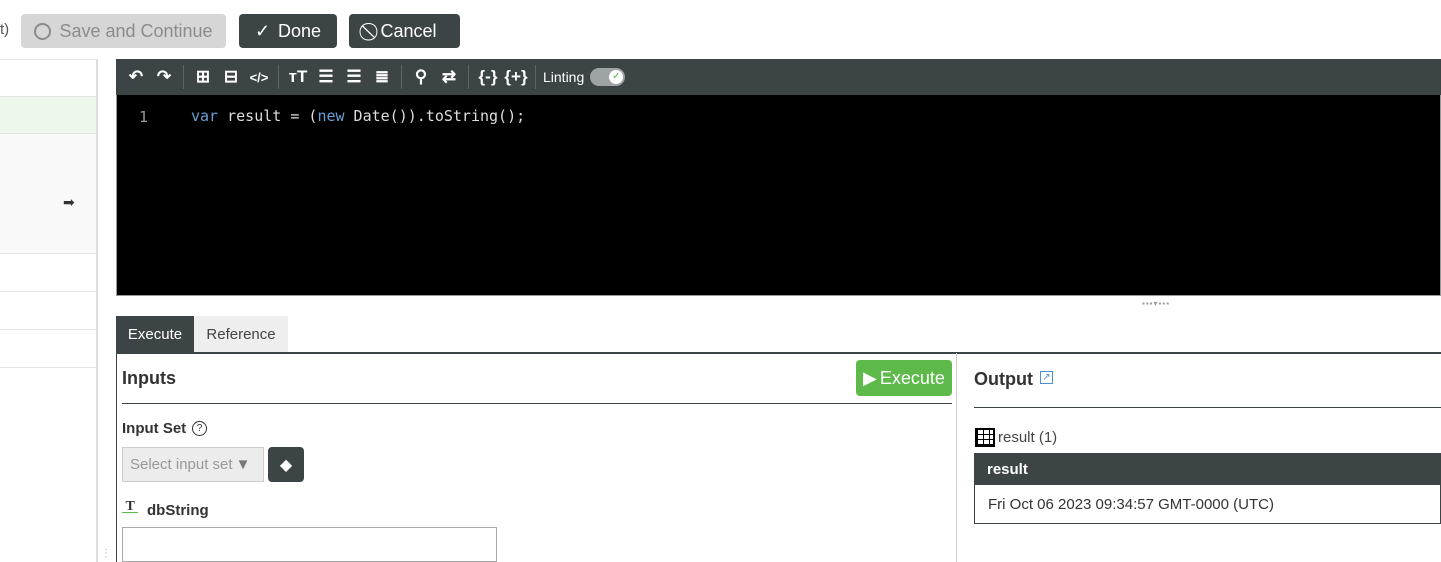 Image resolution: width=1441 pixels, height=562 pixels. I want to click on table-header: result, so click(1207, 469).